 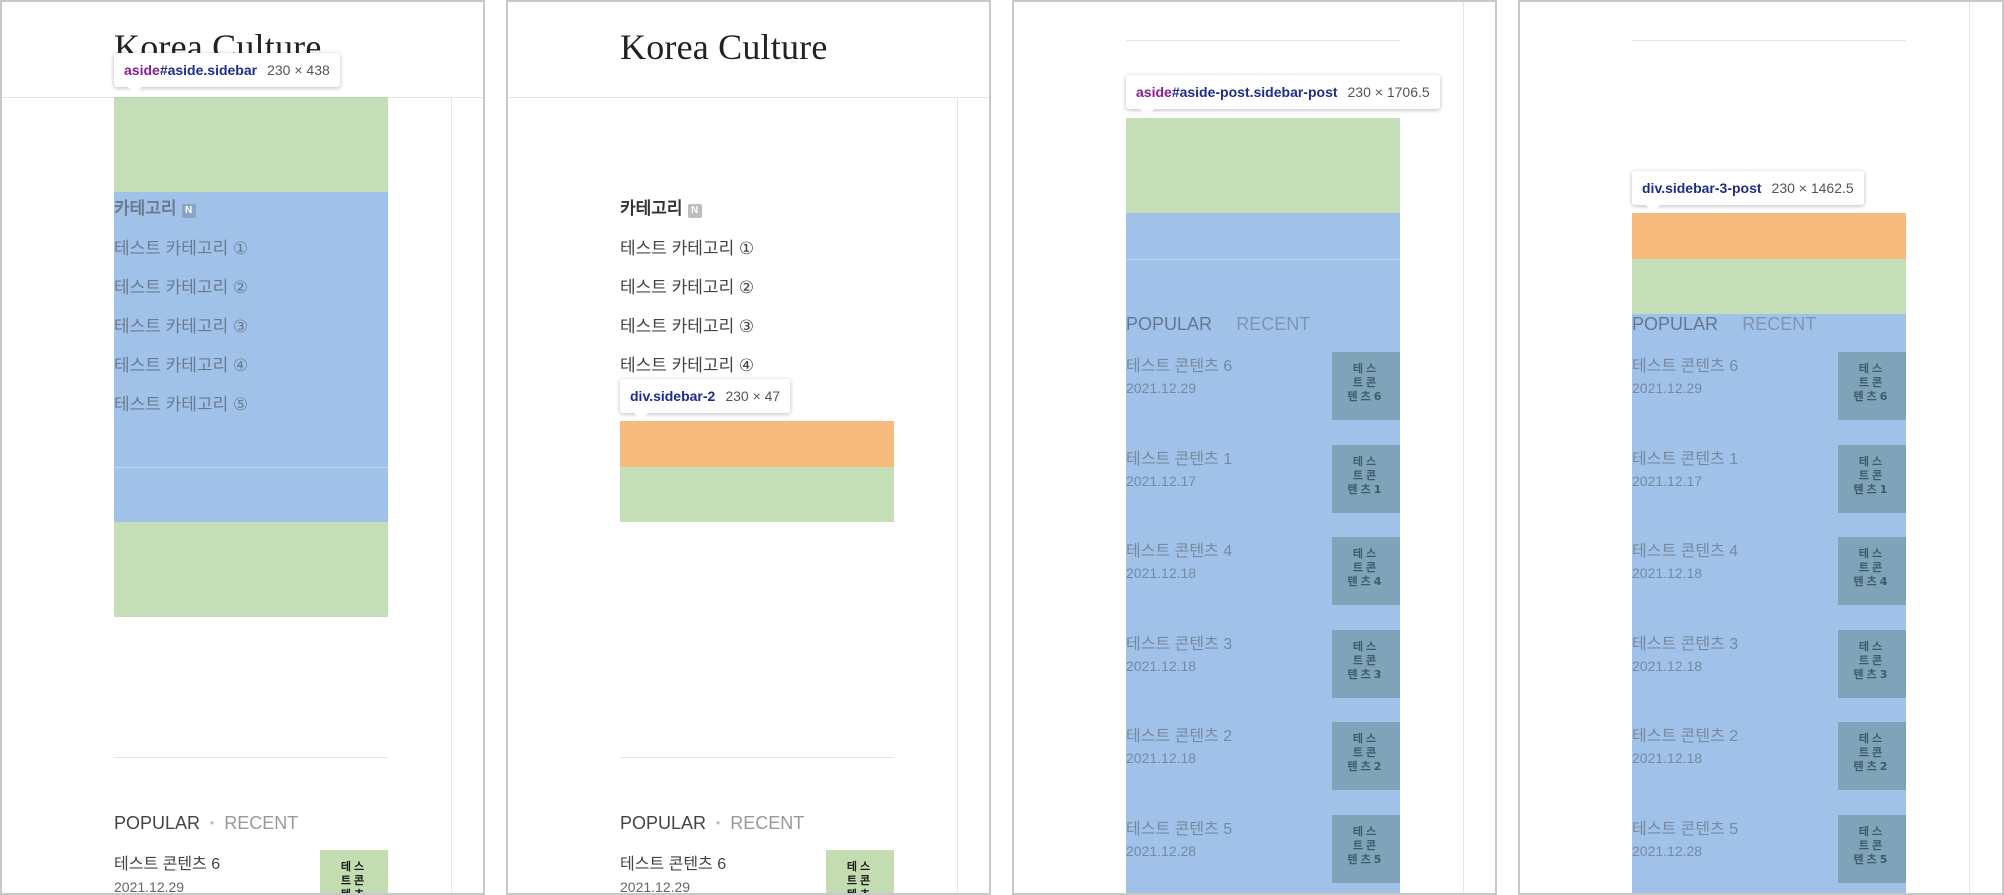 What do you see at coordinates (705, 399) in the screenshot?
I see `devtools-tooltip: div.sidebar-2 230 × 47` at bounding box center [705, 399].